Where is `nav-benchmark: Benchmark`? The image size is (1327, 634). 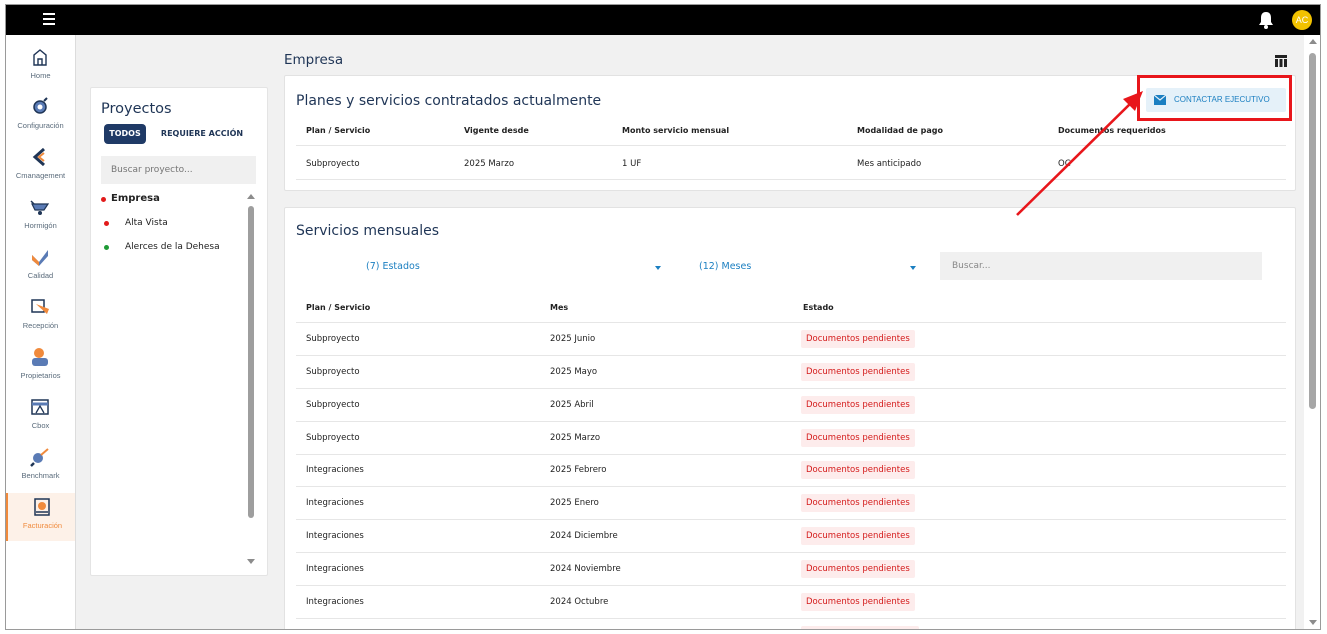
nav-benchmark: Benchmark is located at coordinates (40, 467).